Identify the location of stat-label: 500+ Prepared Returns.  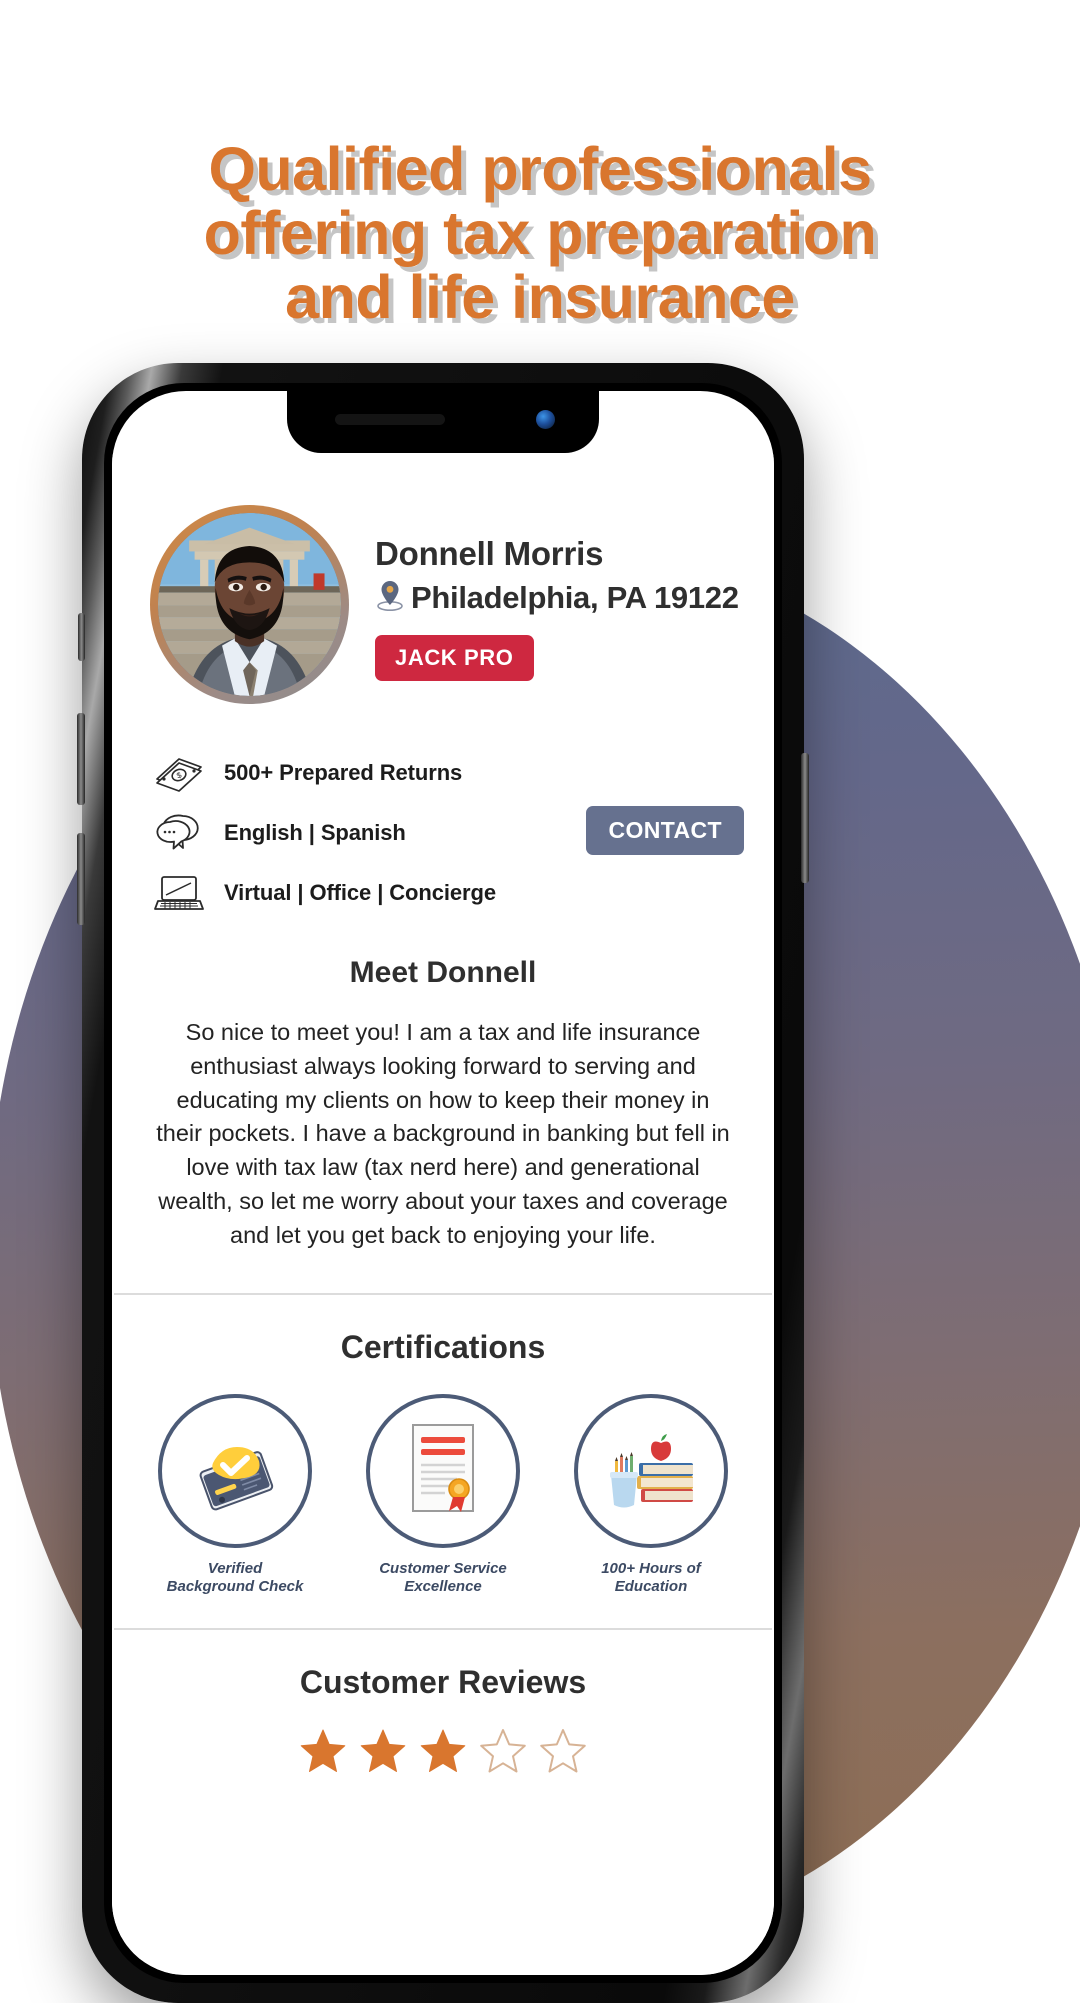
(343, 772).